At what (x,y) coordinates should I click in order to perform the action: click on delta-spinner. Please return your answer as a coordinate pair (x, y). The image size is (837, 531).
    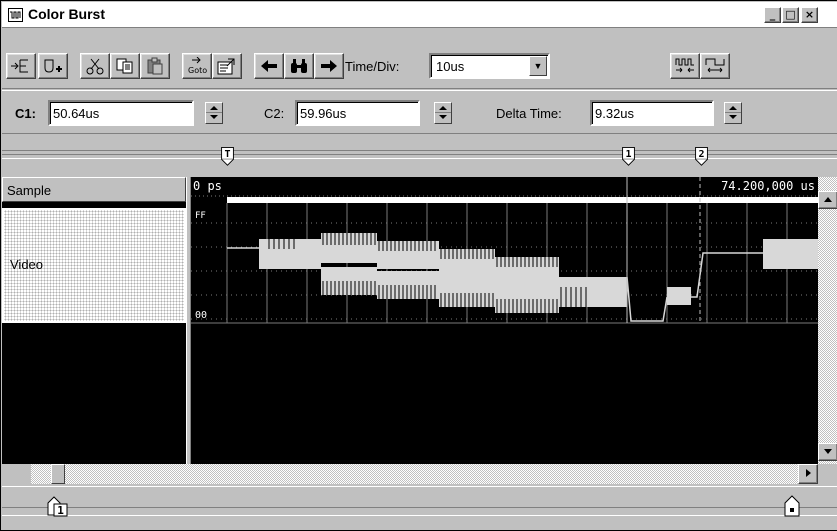
    Looking at the image, I should click on (733, 113).